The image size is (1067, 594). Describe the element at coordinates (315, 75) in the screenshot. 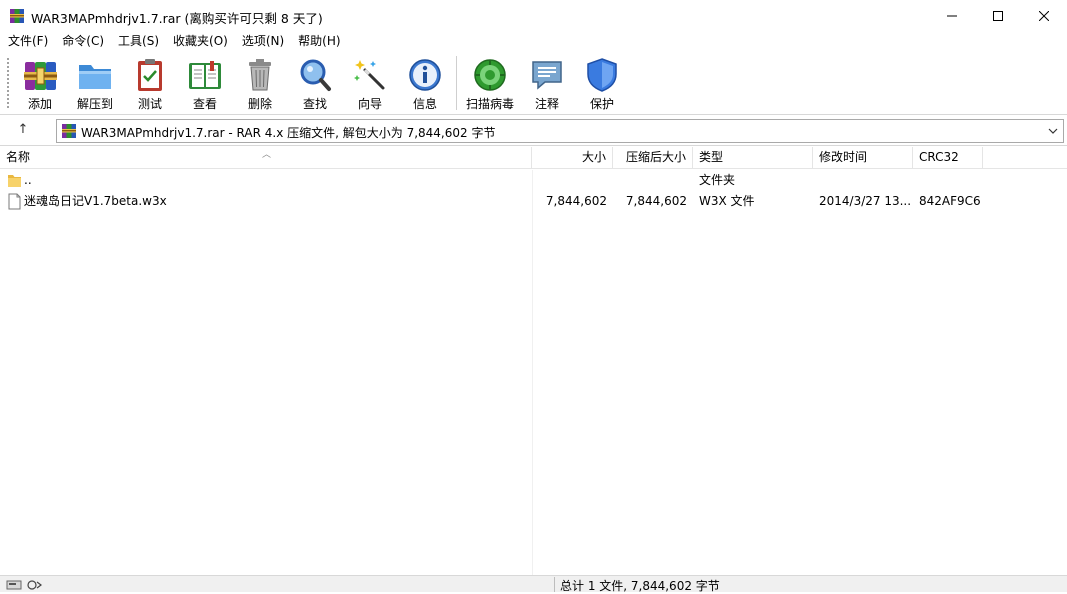

I see `magnifier-icon` at that location.